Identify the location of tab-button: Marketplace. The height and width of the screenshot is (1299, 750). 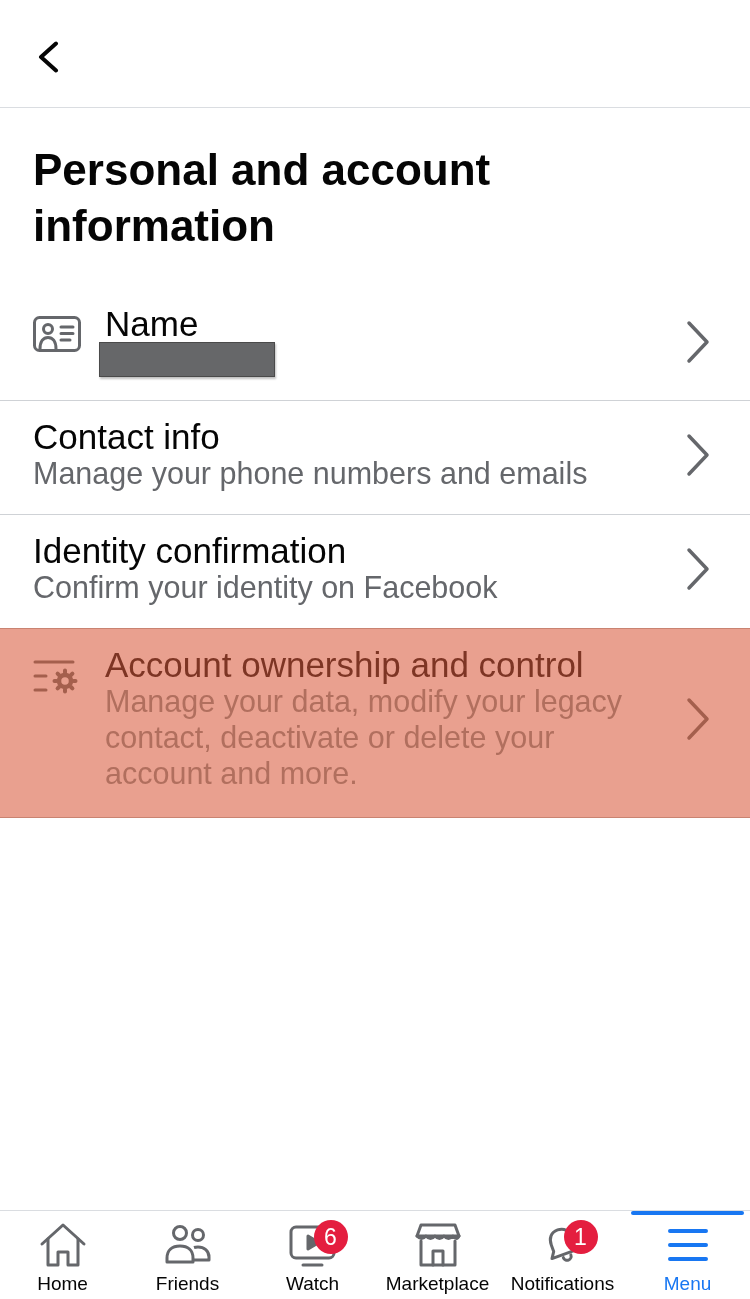
(437, 1255).